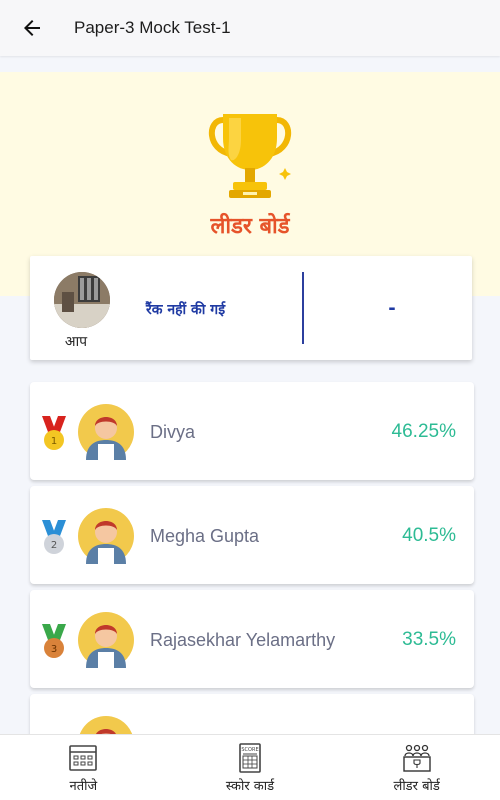 Image resolution: width=500 pixels, height=800 pixels. I want to click on bottom-navigation: नतीजे SCORE स्कोर कार्ड लीडर बोर्ड, so click(250, 767).